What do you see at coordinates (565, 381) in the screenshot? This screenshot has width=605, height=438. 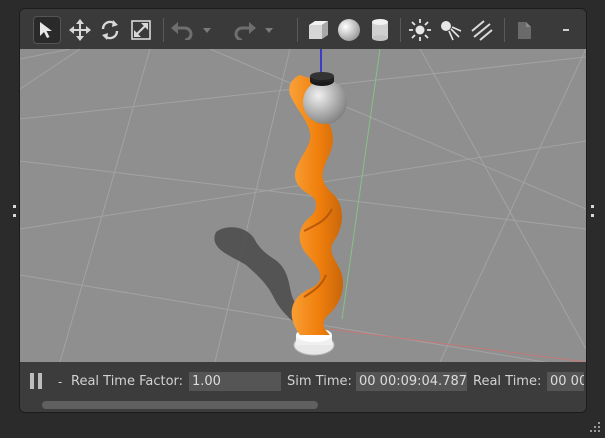 I see `real-time-value: 00 00` at bounding box center [565, 381].